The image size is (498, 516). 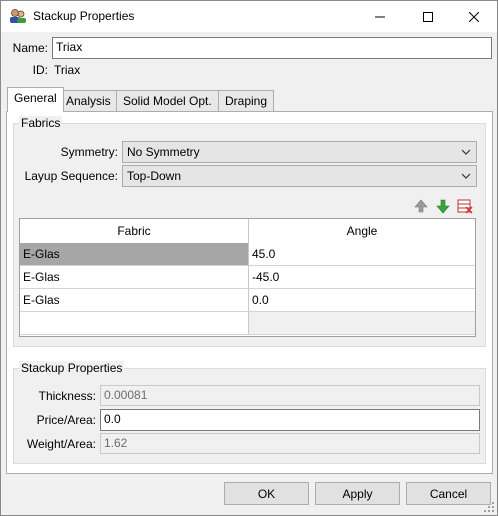 What do you see at coordinates (290, 420) in the screenshot?
I see `price-area-input: 0.0` at bounding box center [290, 420].